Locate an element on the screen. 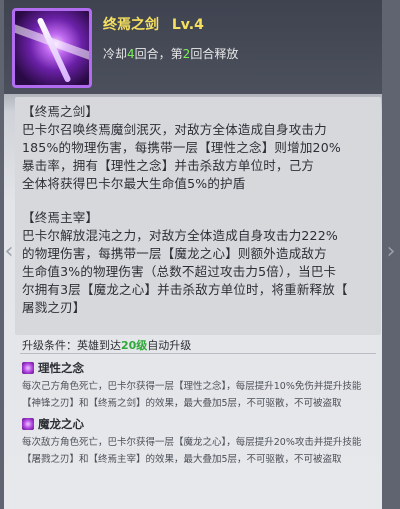  skill-icon is located at coordinates (52, 48).